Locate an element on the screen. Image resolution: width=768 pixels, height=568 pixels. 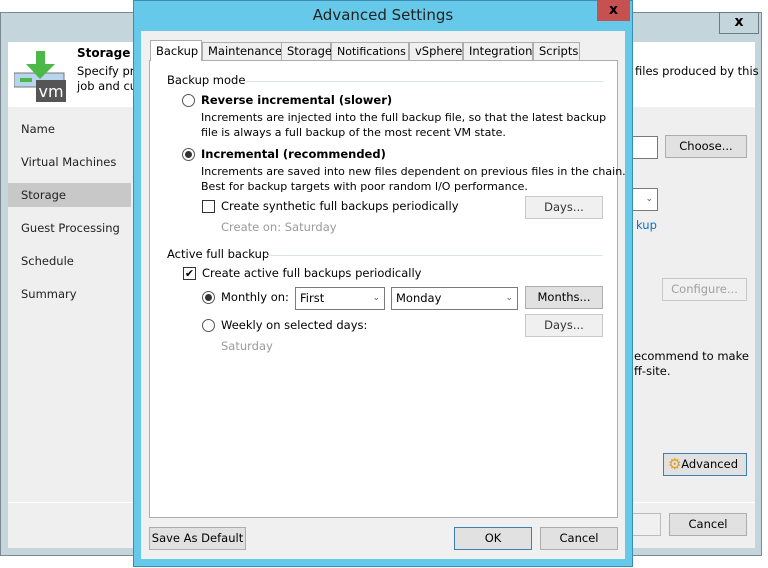
logo-text: vm is located at coordinates (50, 91).